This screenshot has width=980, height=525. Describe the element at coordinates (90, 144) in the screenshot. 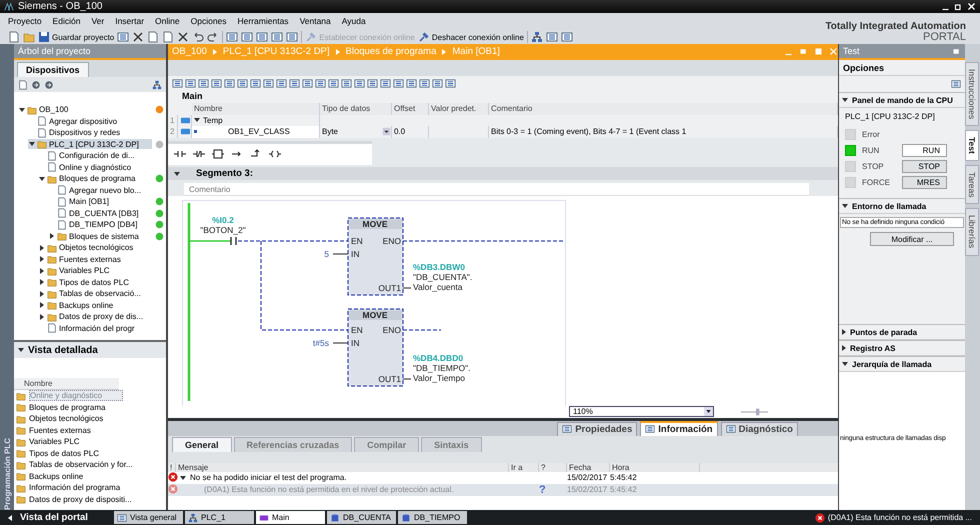

I see `tree-item: PLC_1 [CPU 313C-2 DP]` at that location.